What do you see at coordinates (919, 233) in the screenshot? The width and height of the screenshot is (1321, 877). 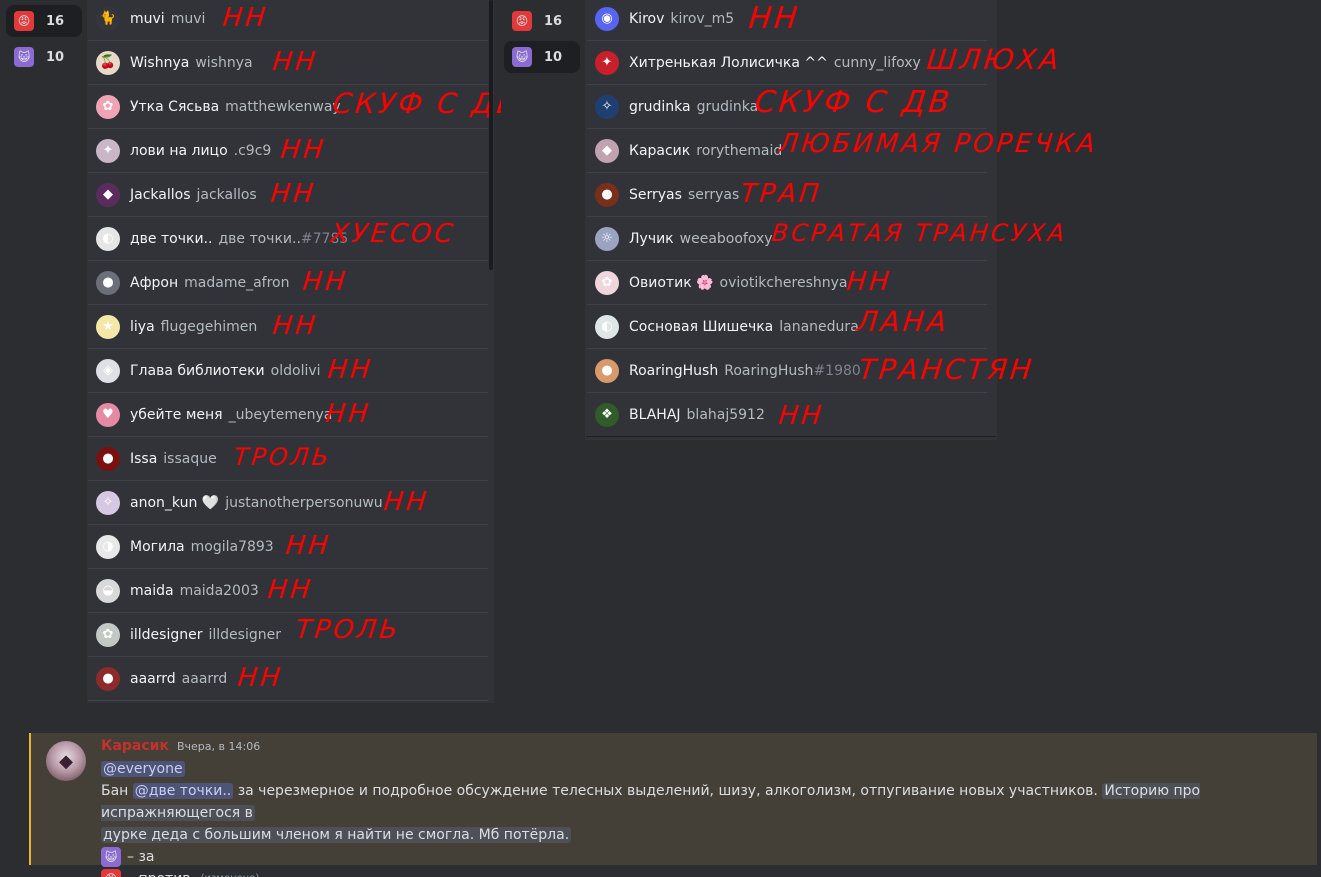 I see `handwritten-note: ВСРАТАЯ ТРАНСУХА` at bounding box center [919, 233].